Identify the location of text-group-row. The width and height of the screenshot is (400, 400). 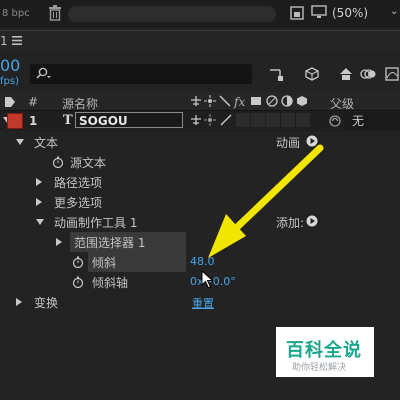
(200, 142).